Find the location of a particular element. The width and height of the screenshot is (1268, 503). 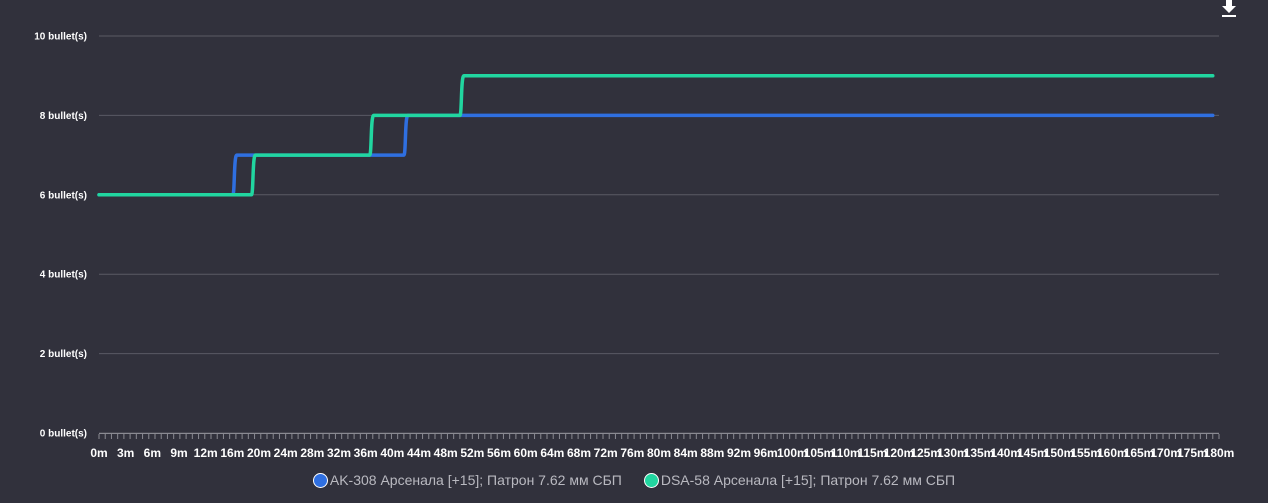

y-tick-label: 4 bullet(s) is located at coordinates (63, 275).